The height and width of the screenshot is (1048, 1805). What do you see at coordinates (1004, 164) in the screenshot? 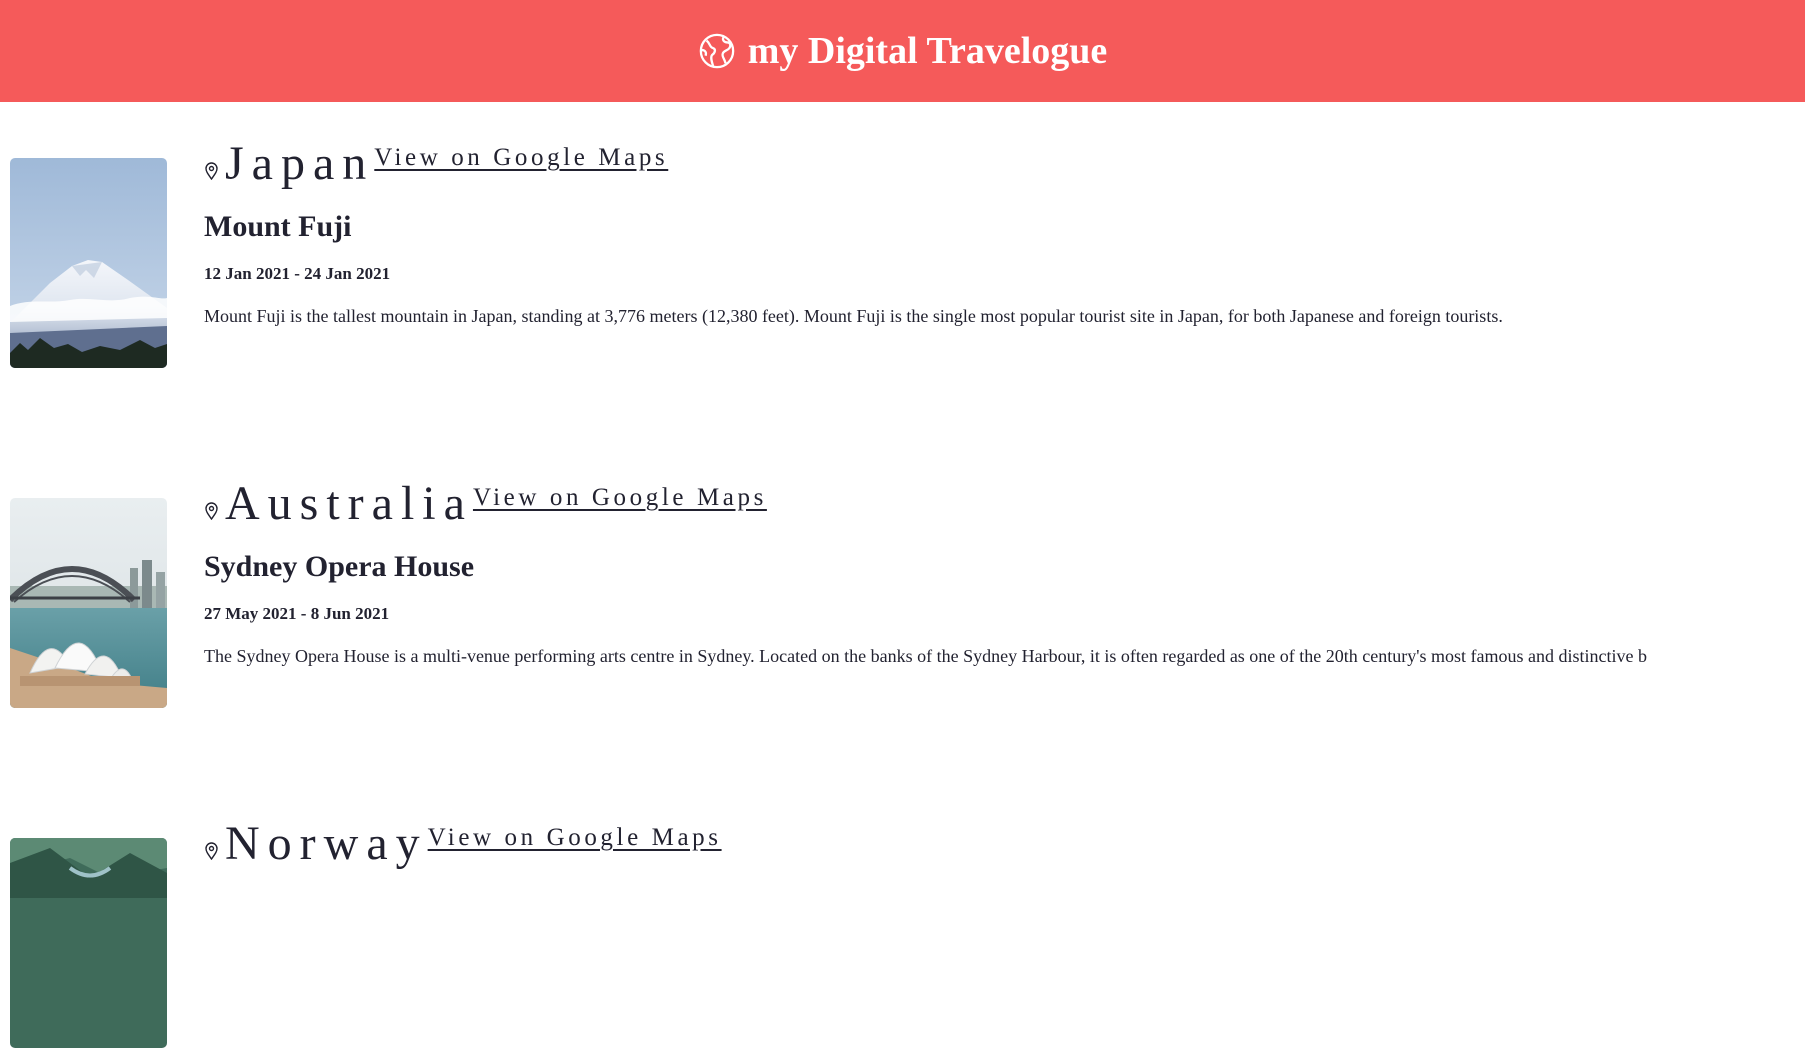
I see `location-row: Japan View on Google Maps` at bounding box center [1004, 164].